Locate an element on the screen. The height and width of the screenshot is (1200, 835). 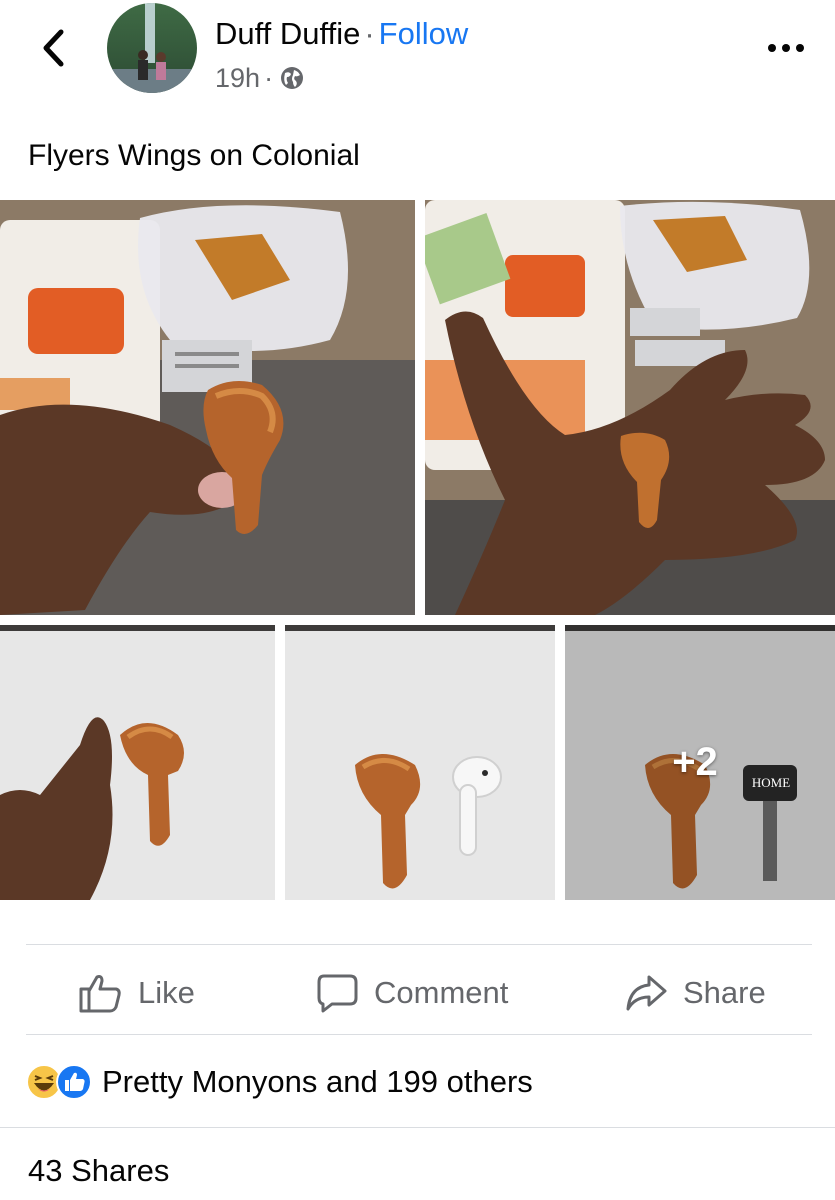
avatar is located at coordinates (152, 48).